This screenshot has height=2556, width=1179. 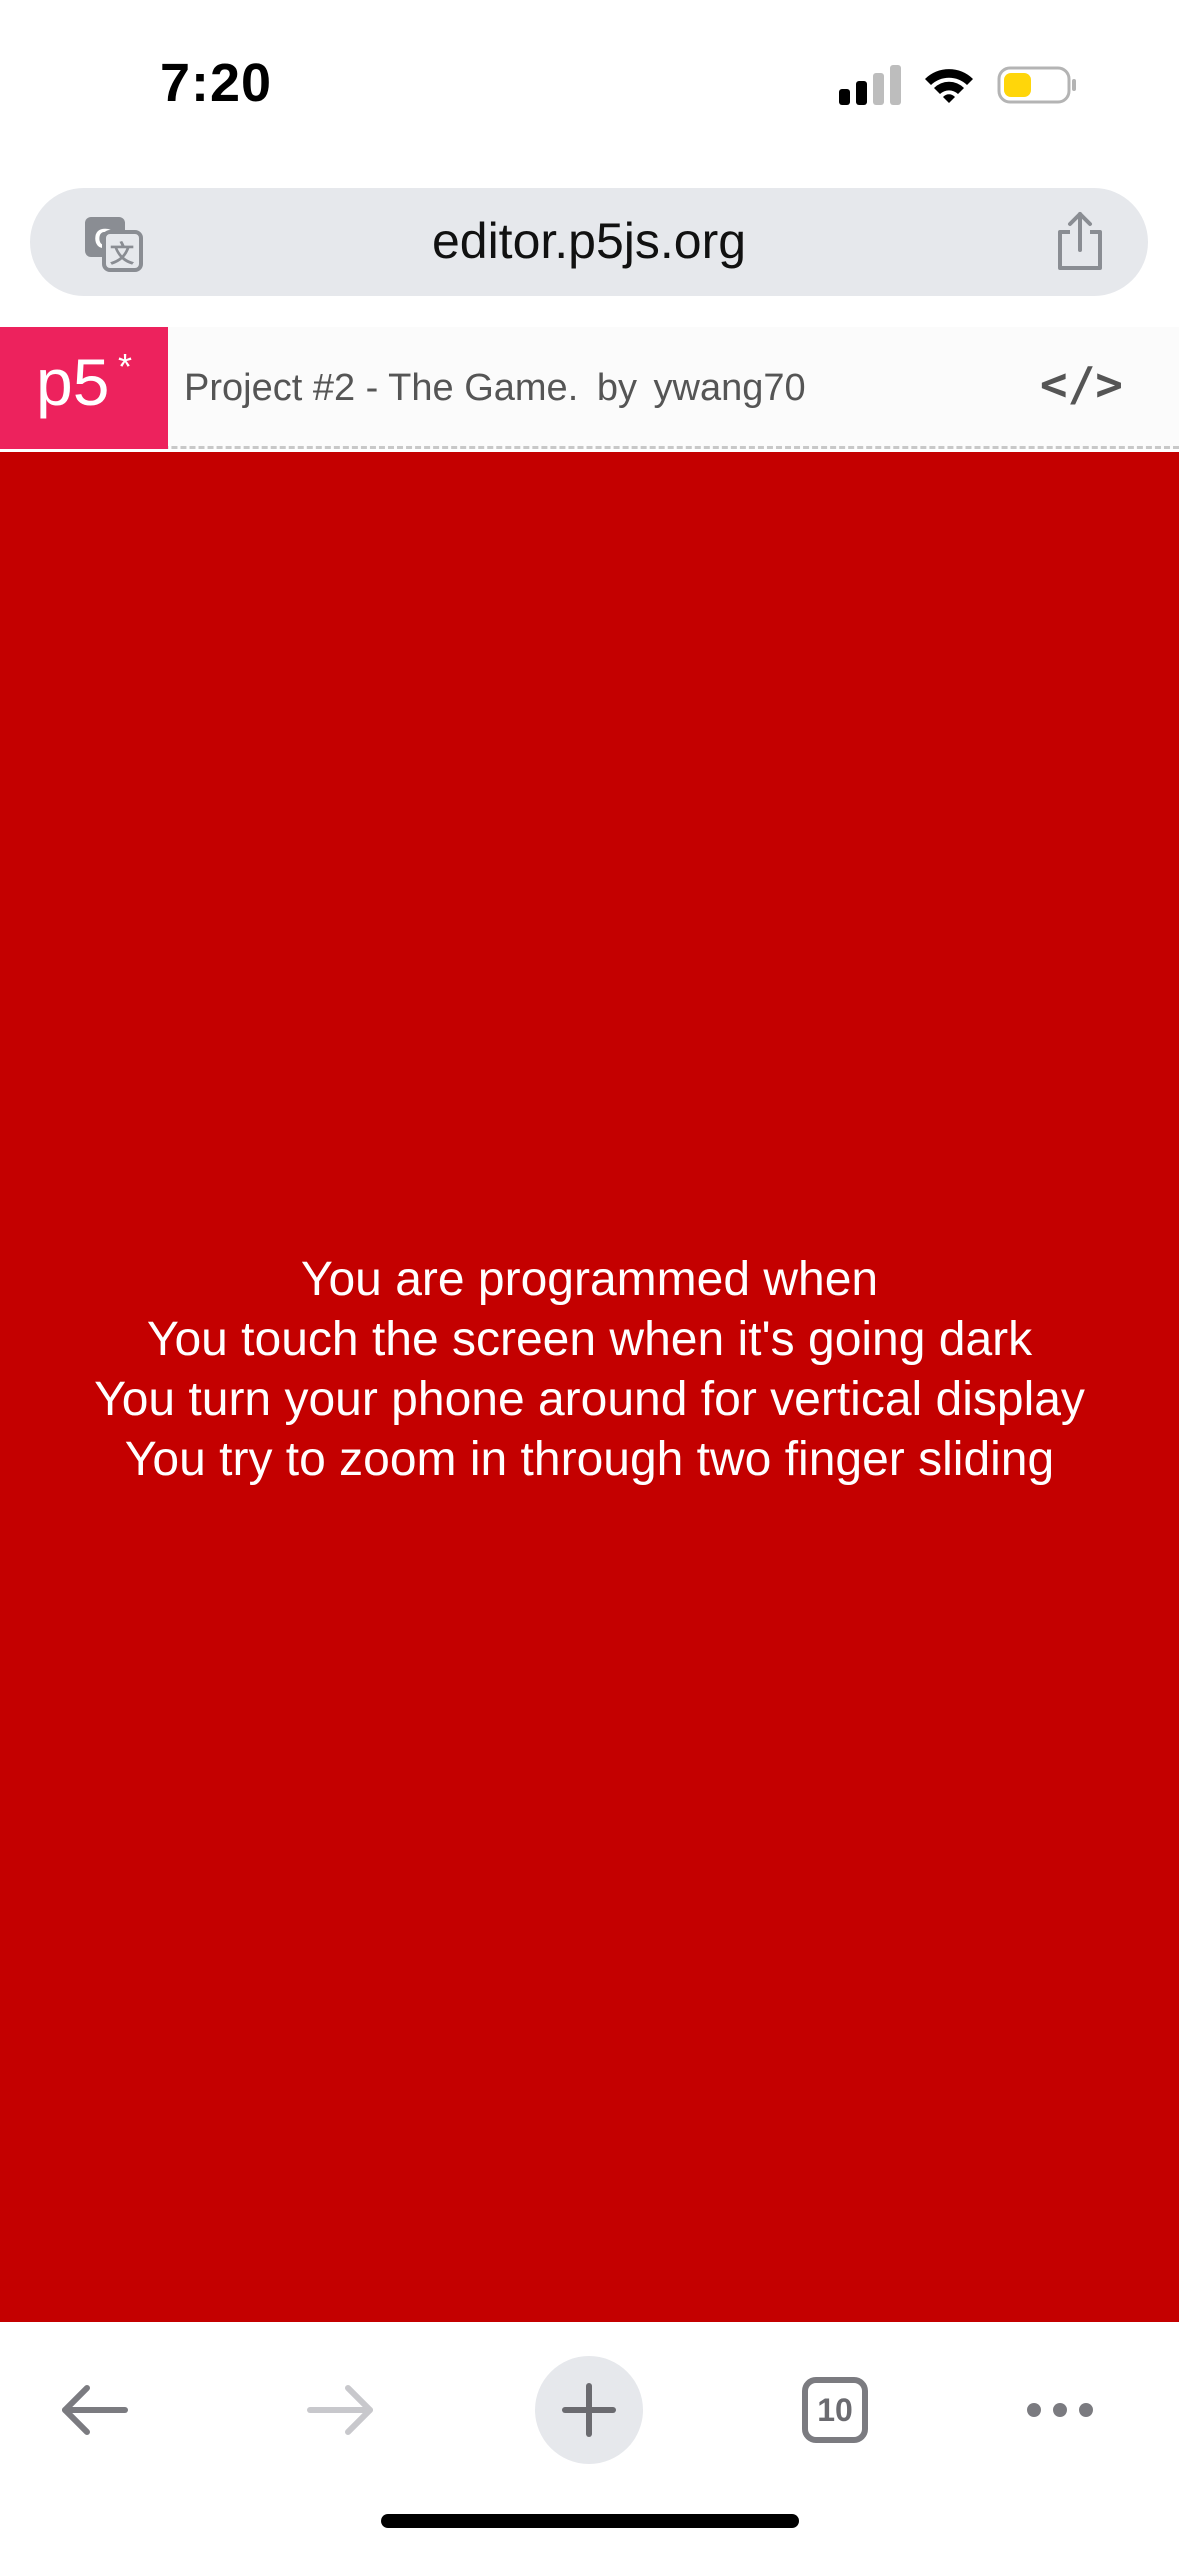 I want to click on arrow-right-icon, so click(x=340, y=2410).